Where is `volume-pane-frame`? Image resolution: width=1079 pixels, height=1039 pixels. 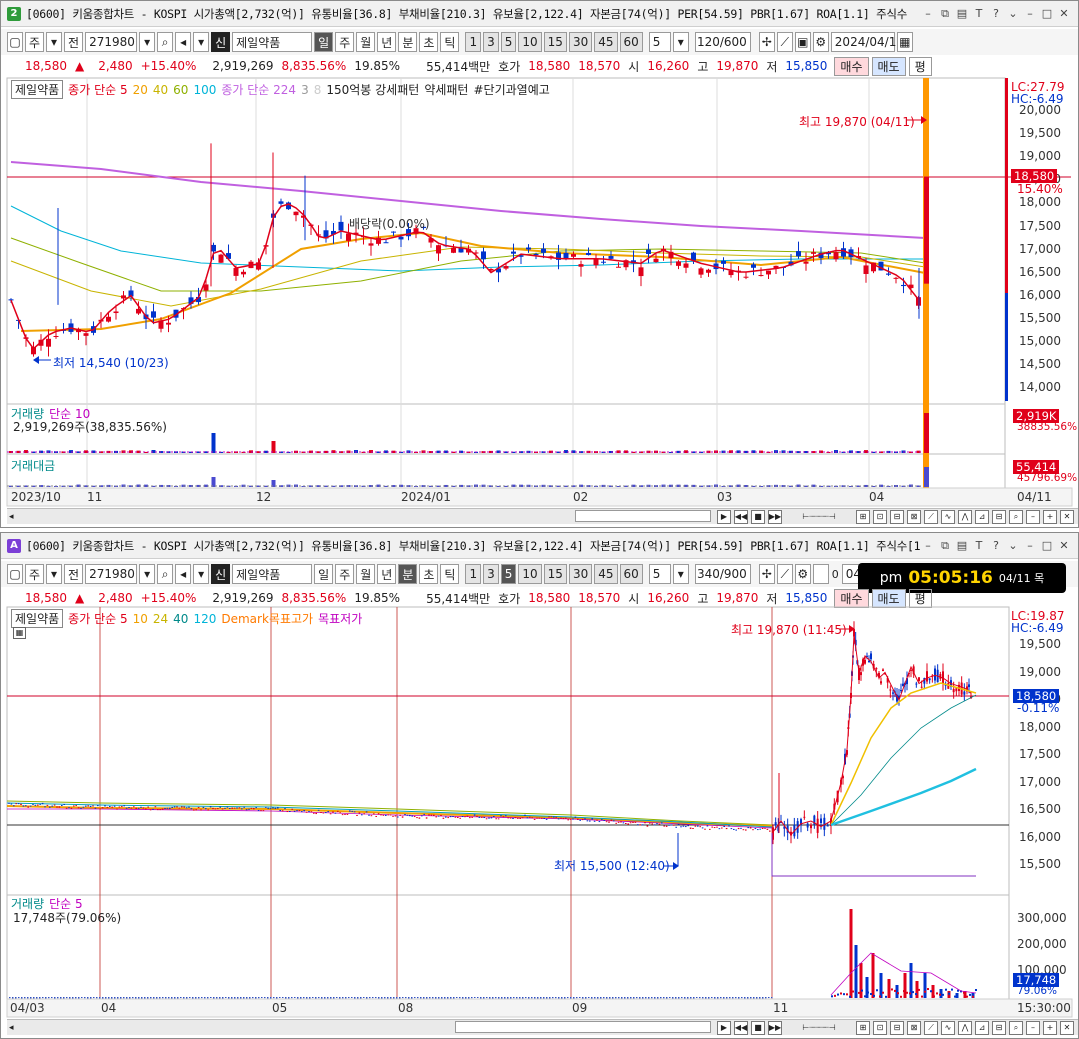 volume-pane-frame is located at coordinates (508, 947).